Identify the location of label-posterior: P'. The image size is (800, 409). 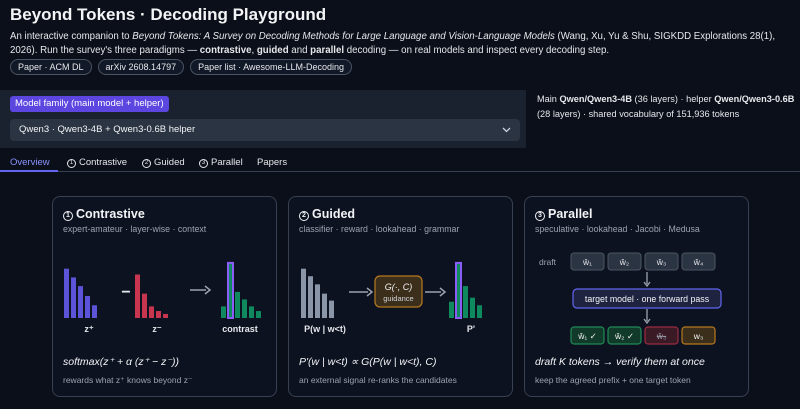
(471, 329).